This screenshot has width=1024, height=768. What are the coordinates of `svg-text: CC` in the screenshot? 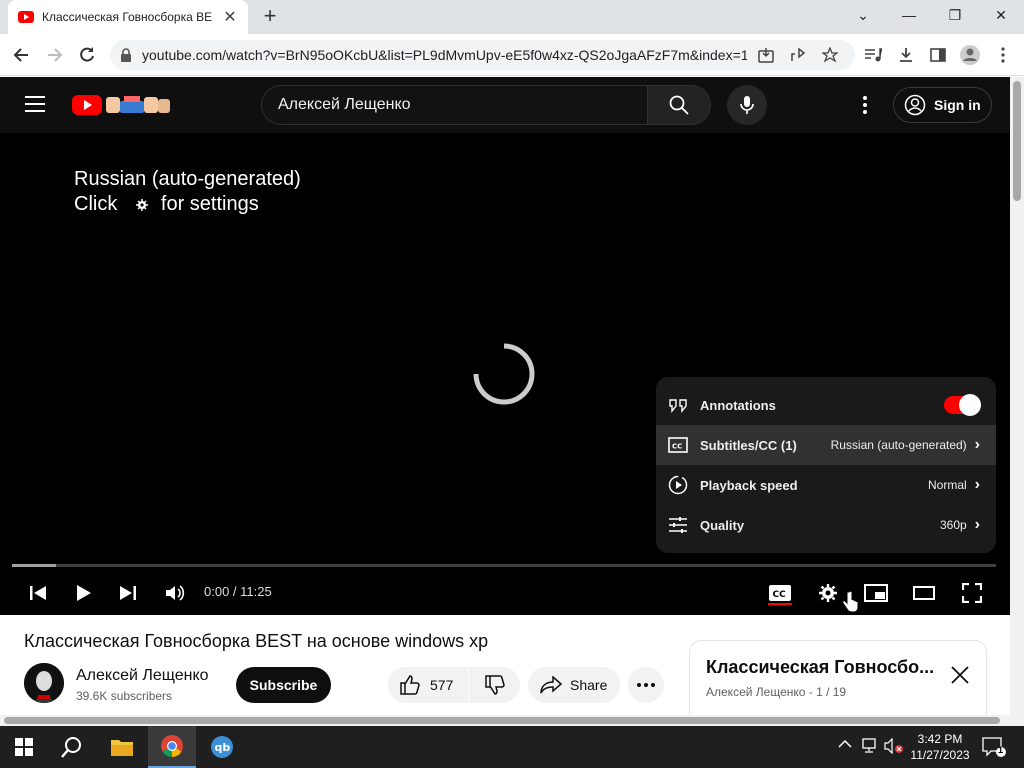 It's located at (677, 447).